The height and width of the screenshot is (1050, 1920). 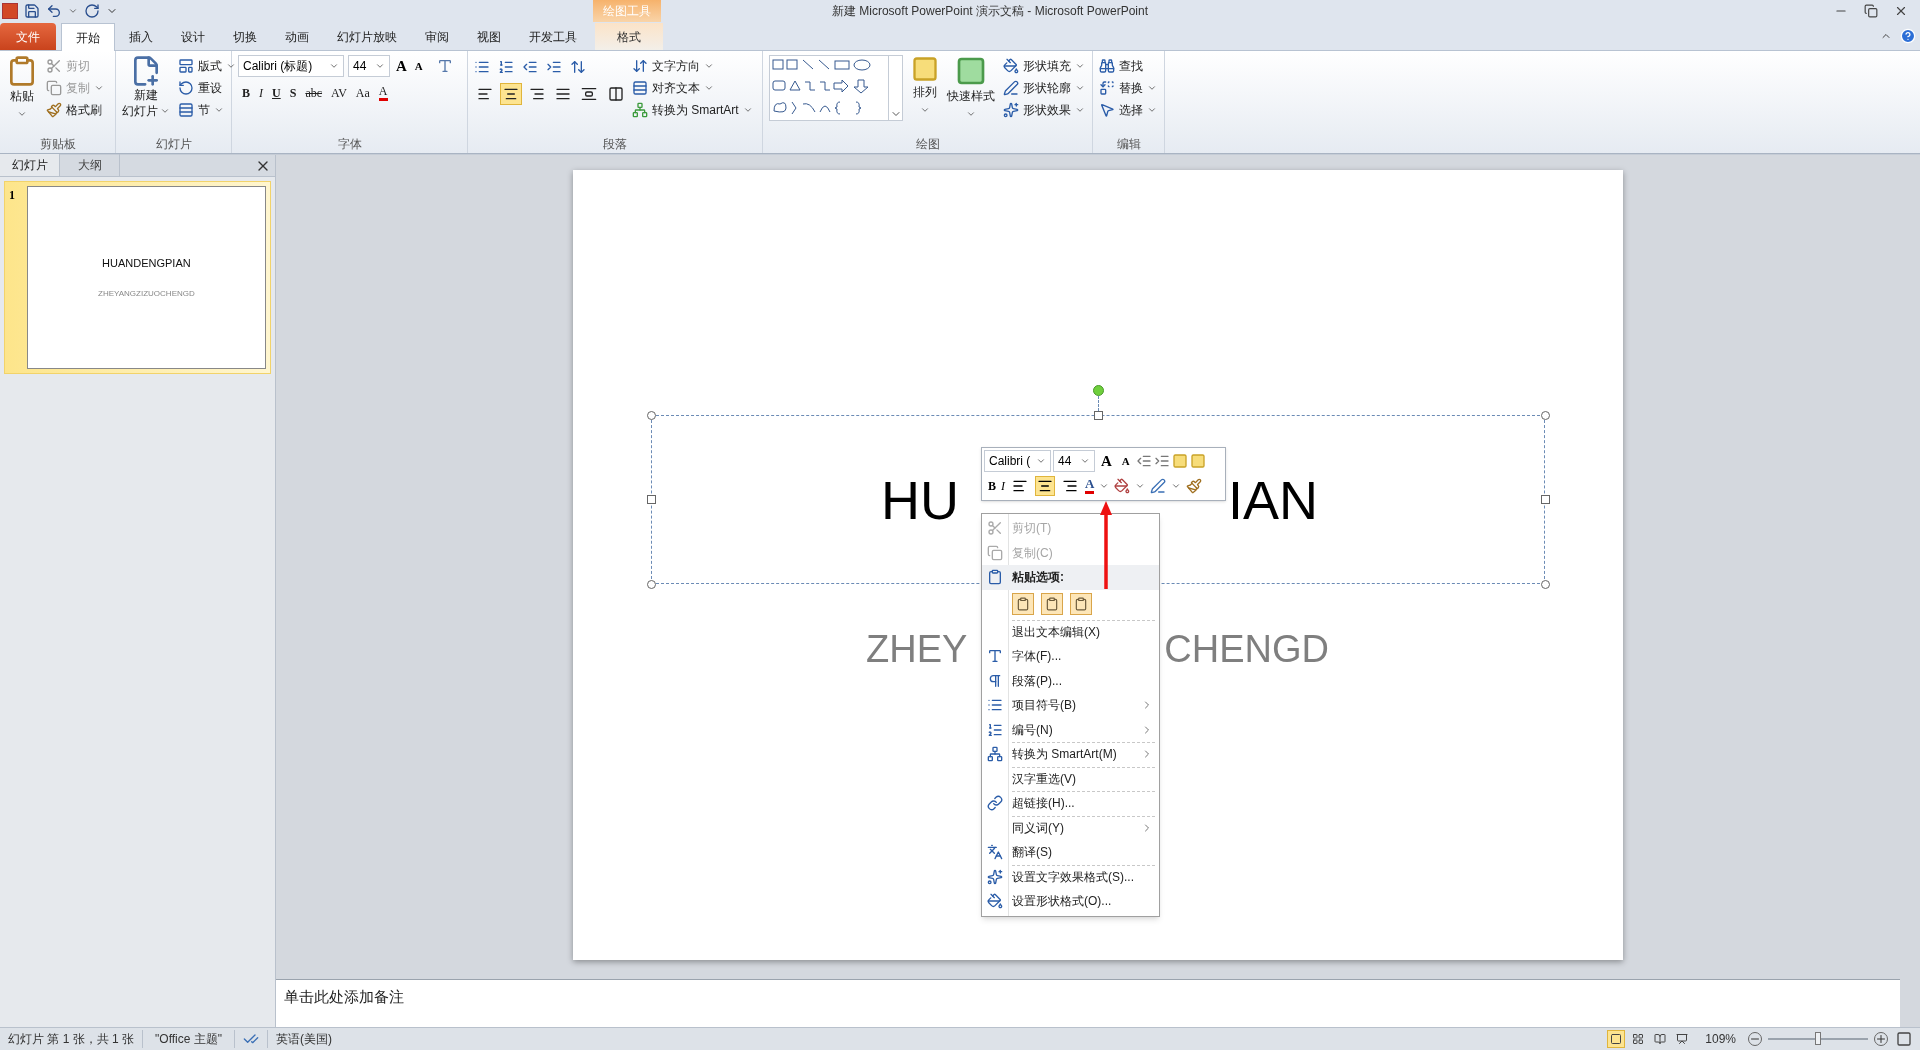 What do you see at coordinates (90, 165) in the screenshot?
I see `panel-tab: 大纲` at bounding box center [90, 165].